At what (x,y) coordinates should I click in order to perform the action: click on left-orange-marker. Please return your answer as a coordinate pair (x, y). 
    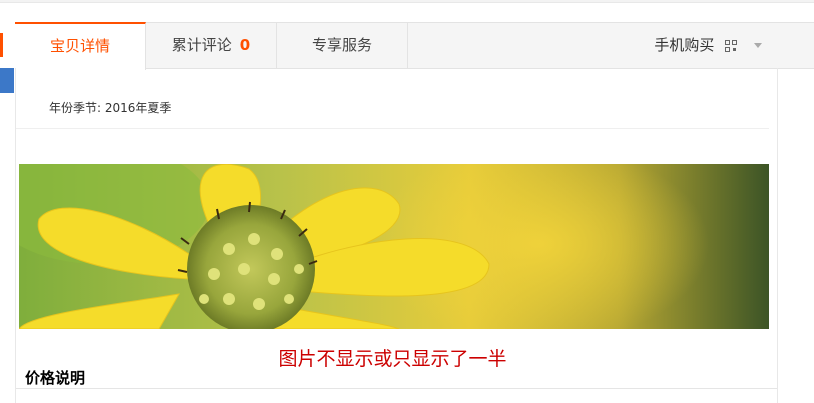
    Looking at the image, I should click on (1, 45).